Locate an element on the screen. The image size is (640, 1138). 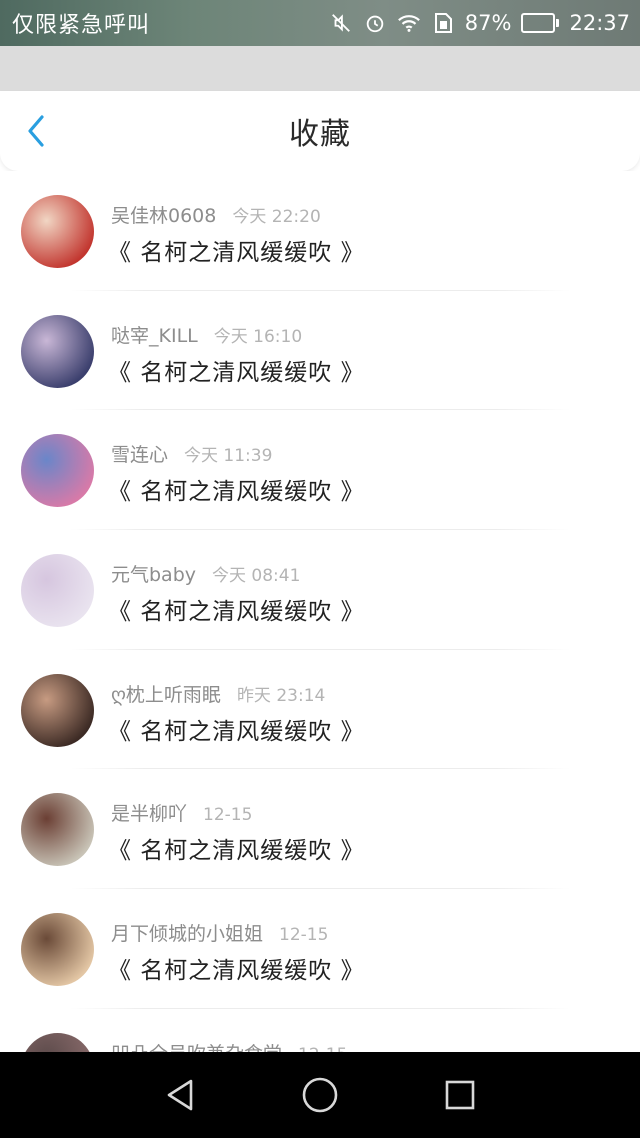
list-item: 雪连心 今天 11:39 《 名柯之清风缓缓吹 》 is located at coordinates (320, 470).